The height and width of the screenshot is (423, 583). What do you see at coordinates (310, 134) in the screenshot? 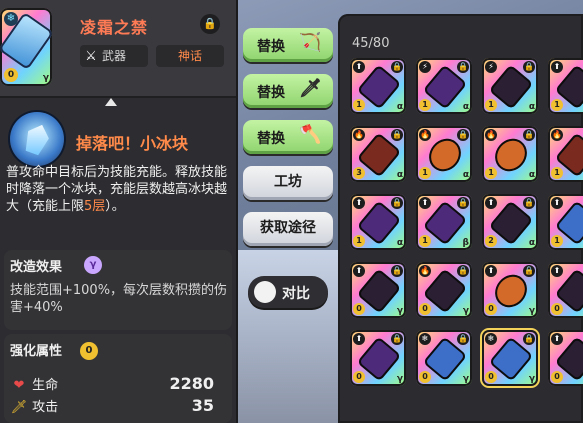
I see `axe-icon: 🪓` at bounding box center [310, 134].